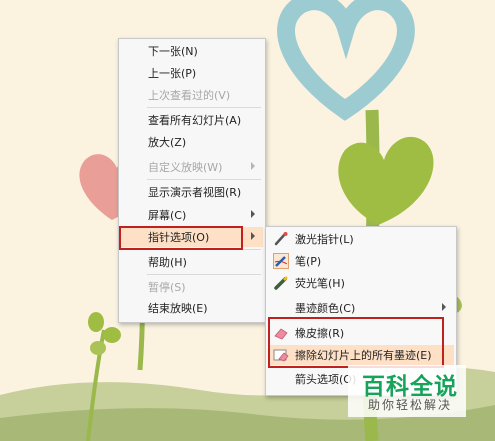 The width and height of the screenshot is (495, 441). I want to click on eraser-icon, so click(281, 334).